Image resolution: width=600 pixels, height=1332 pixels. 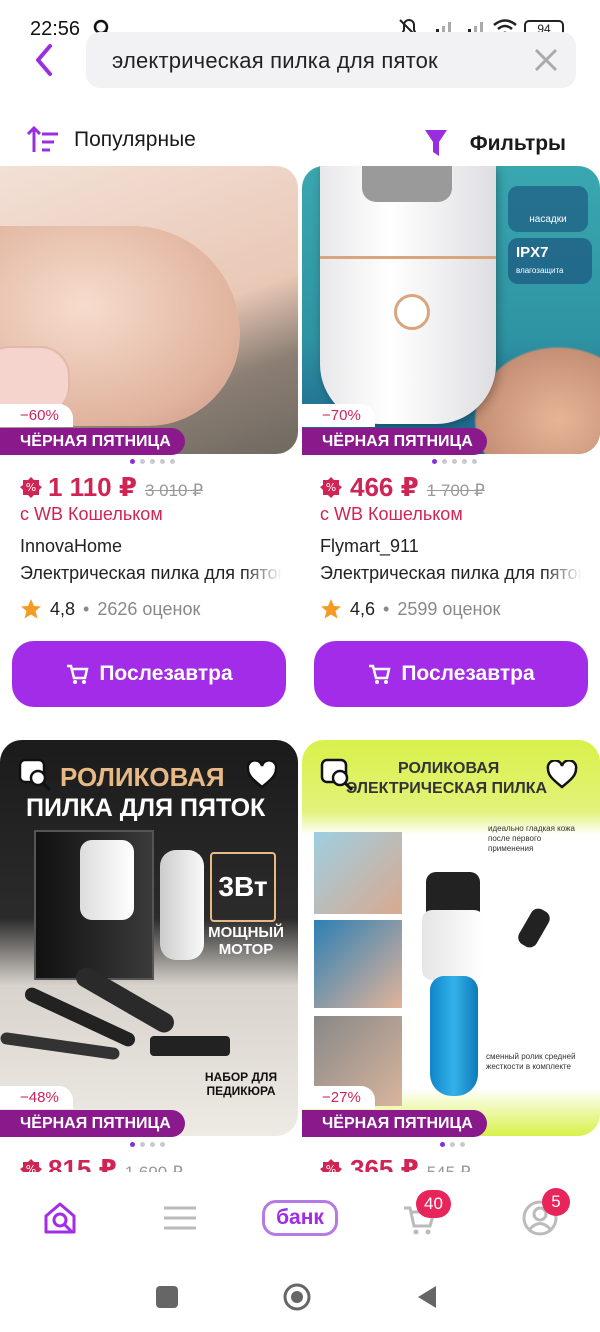 What do you see at coordinates (427, 1297) in the screenshot?
I see `back-icon` at bounding box center [427, 1297].